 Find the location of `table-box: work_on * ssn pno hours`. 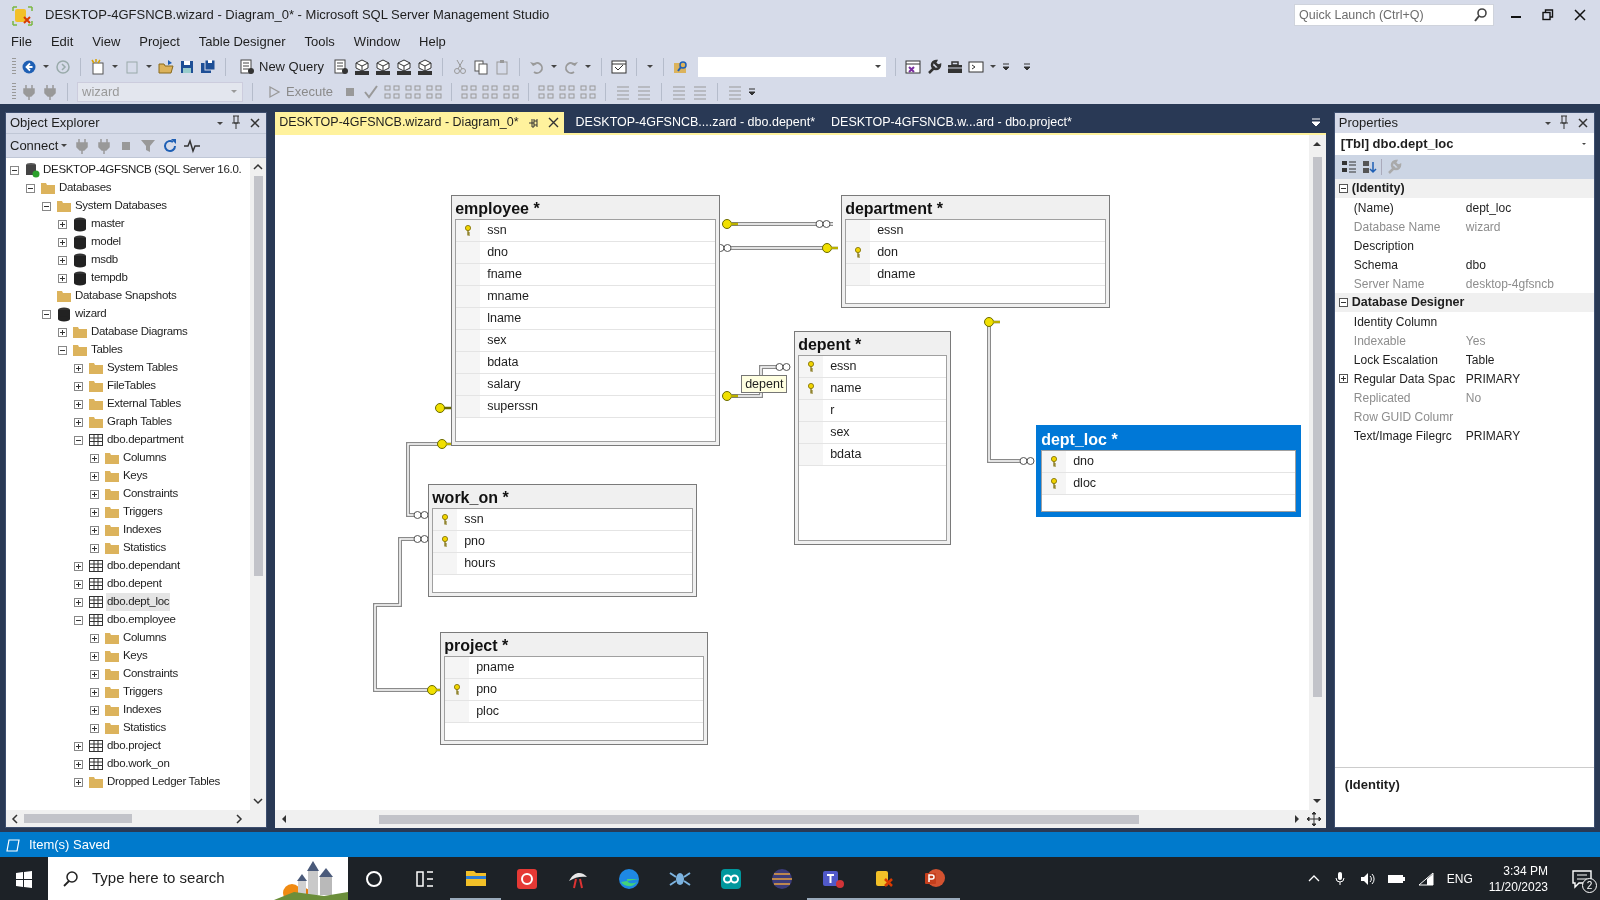

table-box: work_on * ssn pno hours is located at coordinates (563, 540).